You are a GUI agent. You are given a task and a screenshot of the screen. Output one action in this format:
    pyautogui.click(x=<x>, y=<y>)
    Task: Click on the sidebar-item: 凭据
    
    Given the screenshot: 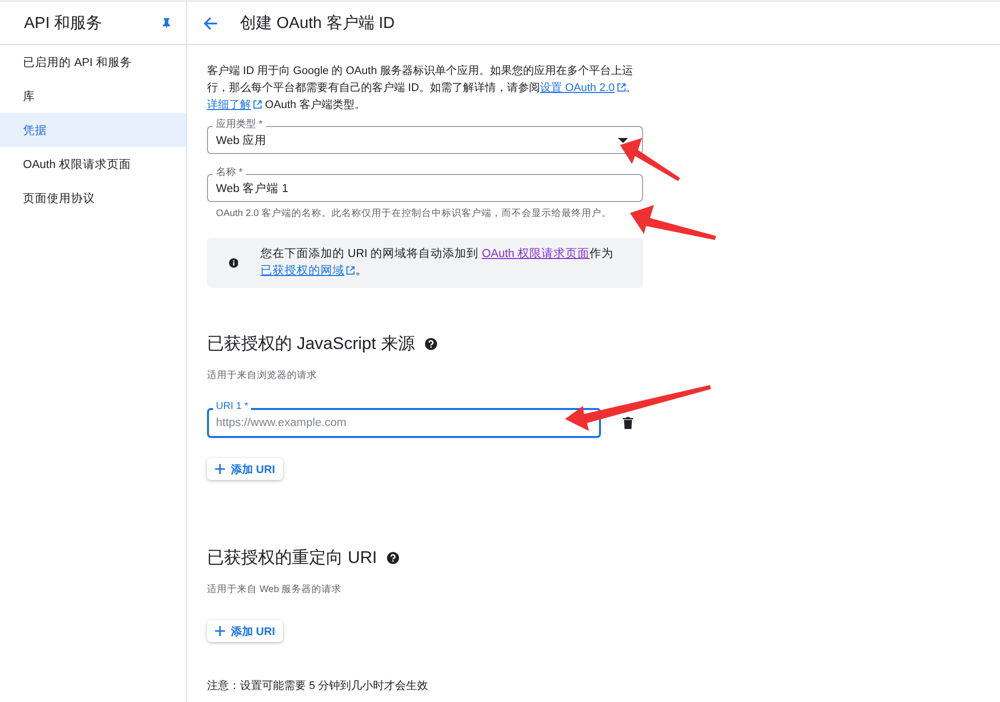 What is the action you would take?
    pyautogui.click(x=93, y=130)
    